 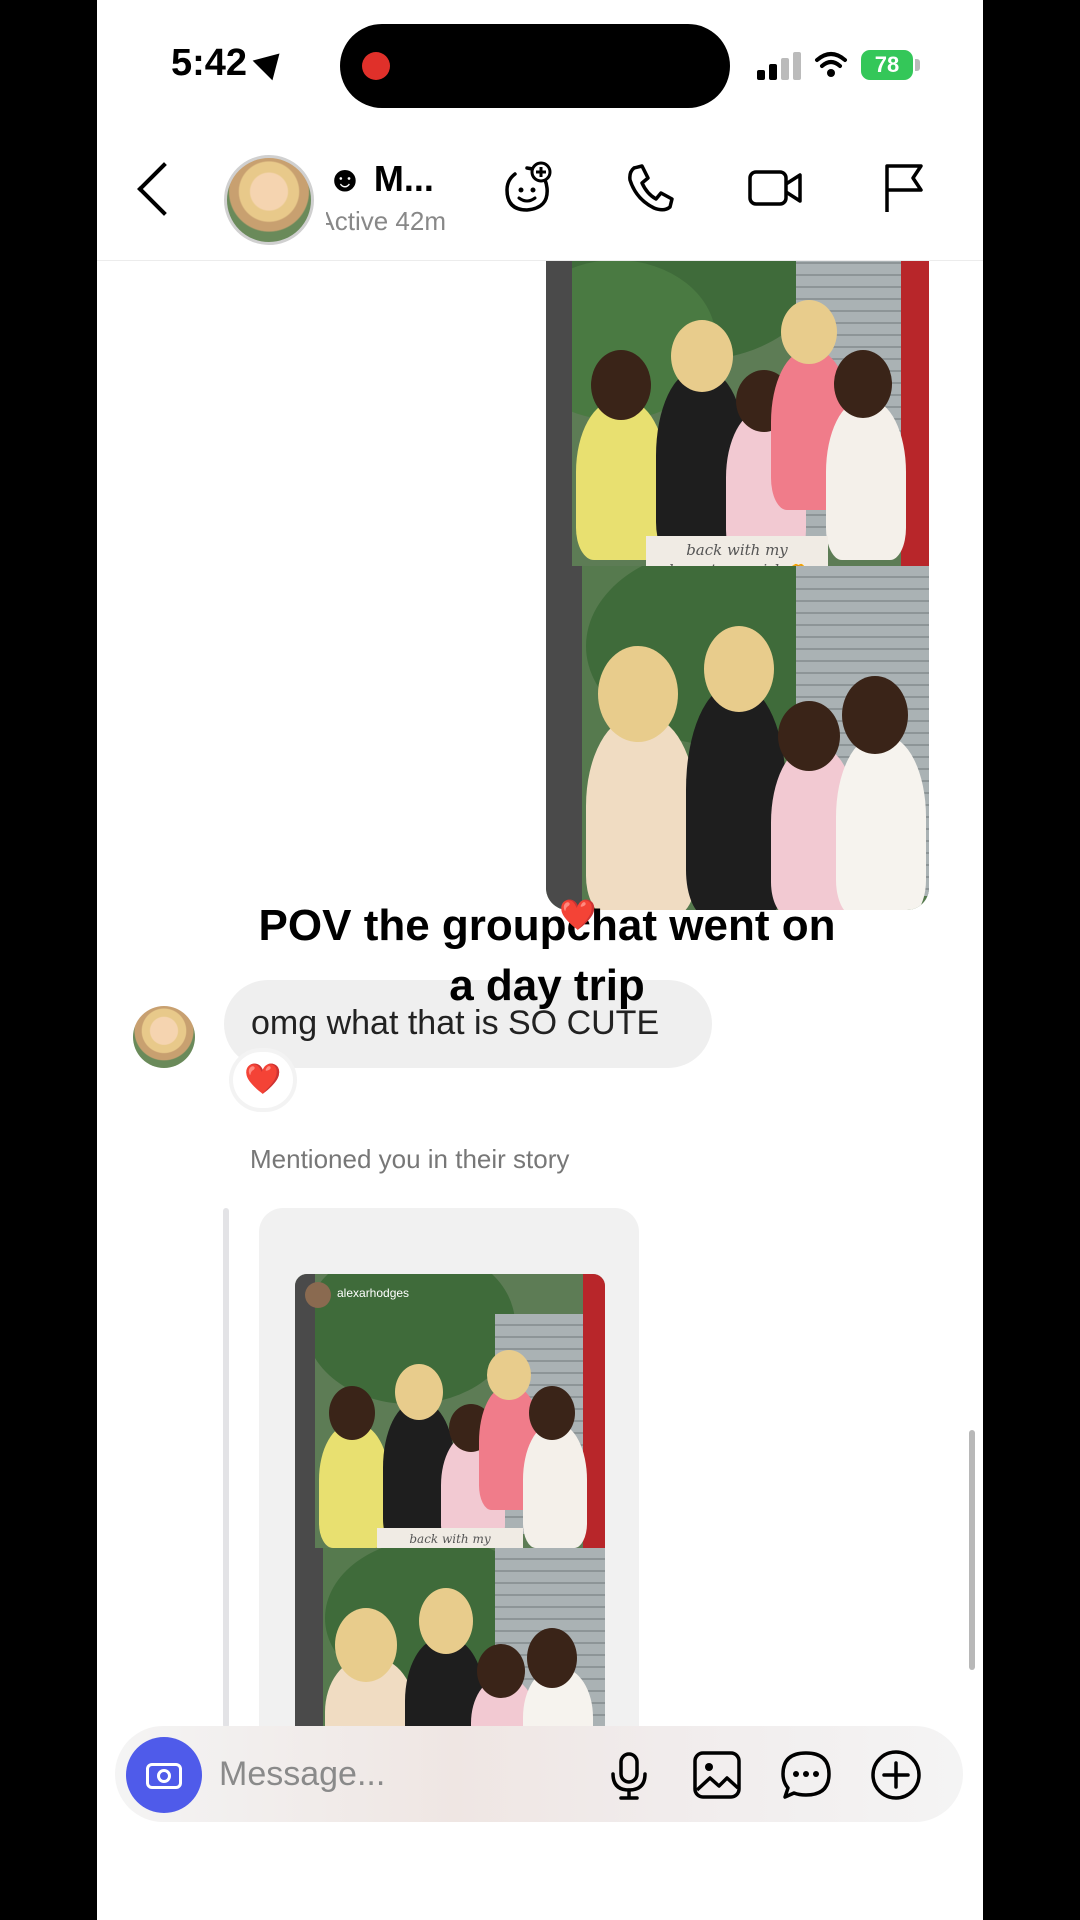 I want to click on battery-indicator: 78, so click(x=887, y=65).